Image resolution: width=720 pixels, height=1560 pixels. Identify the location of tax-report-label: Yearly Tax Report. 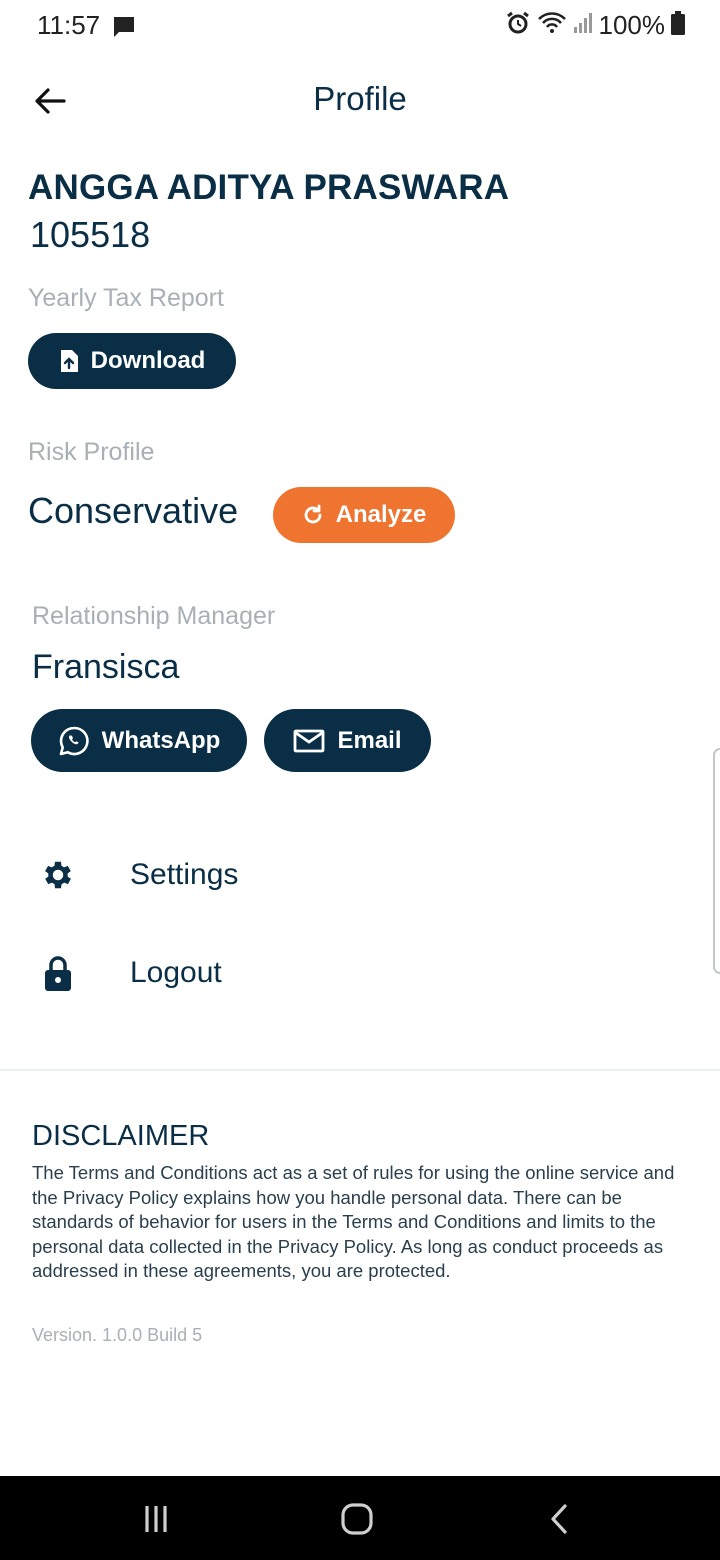
(126, 298).